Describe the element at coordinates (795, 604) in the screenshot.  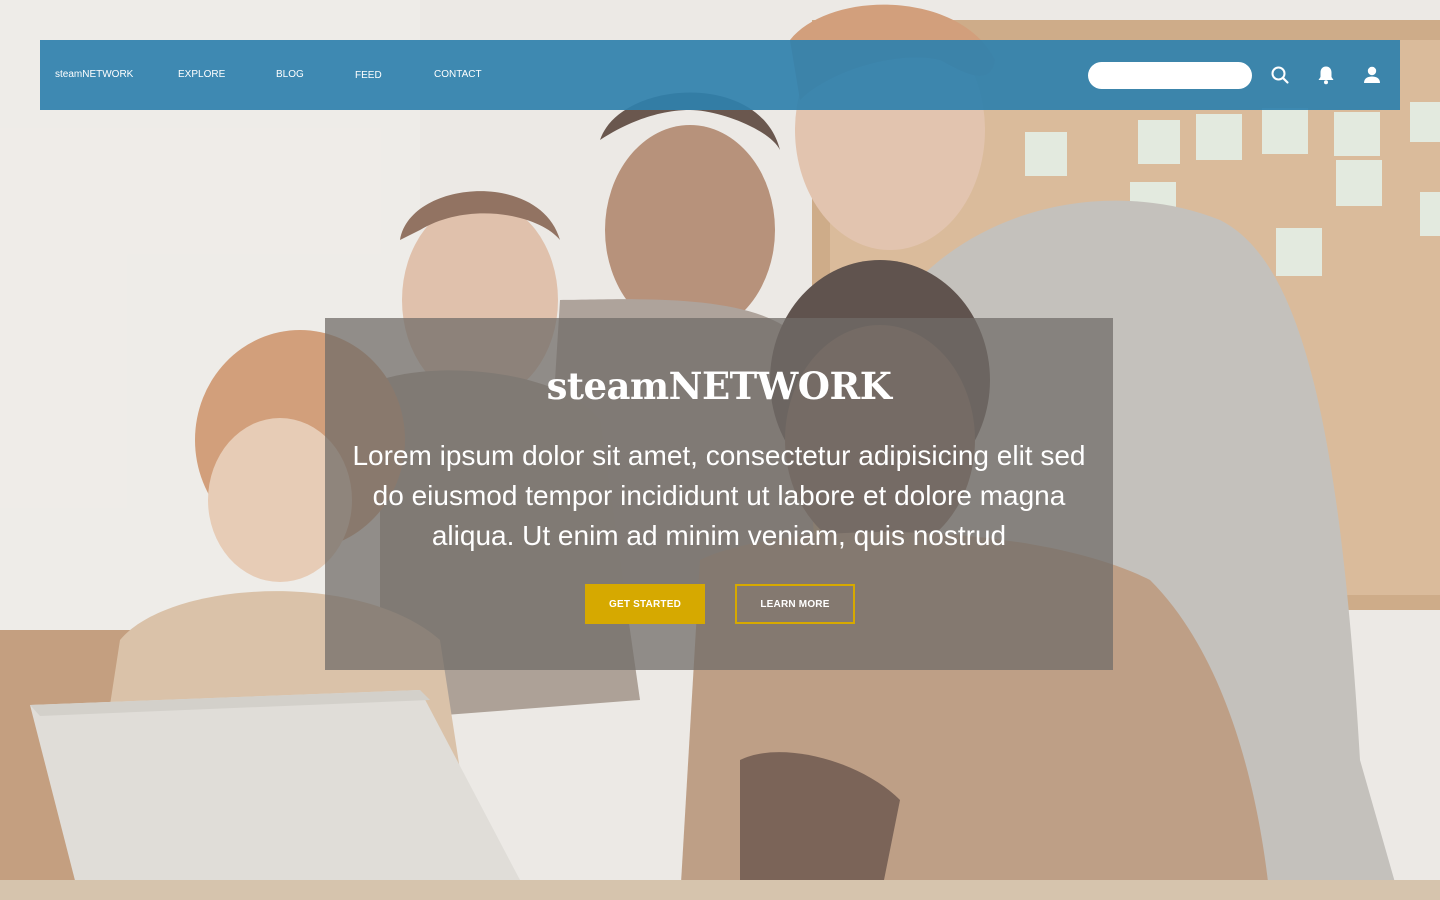
I see `learn-more-button: LEARN MORE` at that location.